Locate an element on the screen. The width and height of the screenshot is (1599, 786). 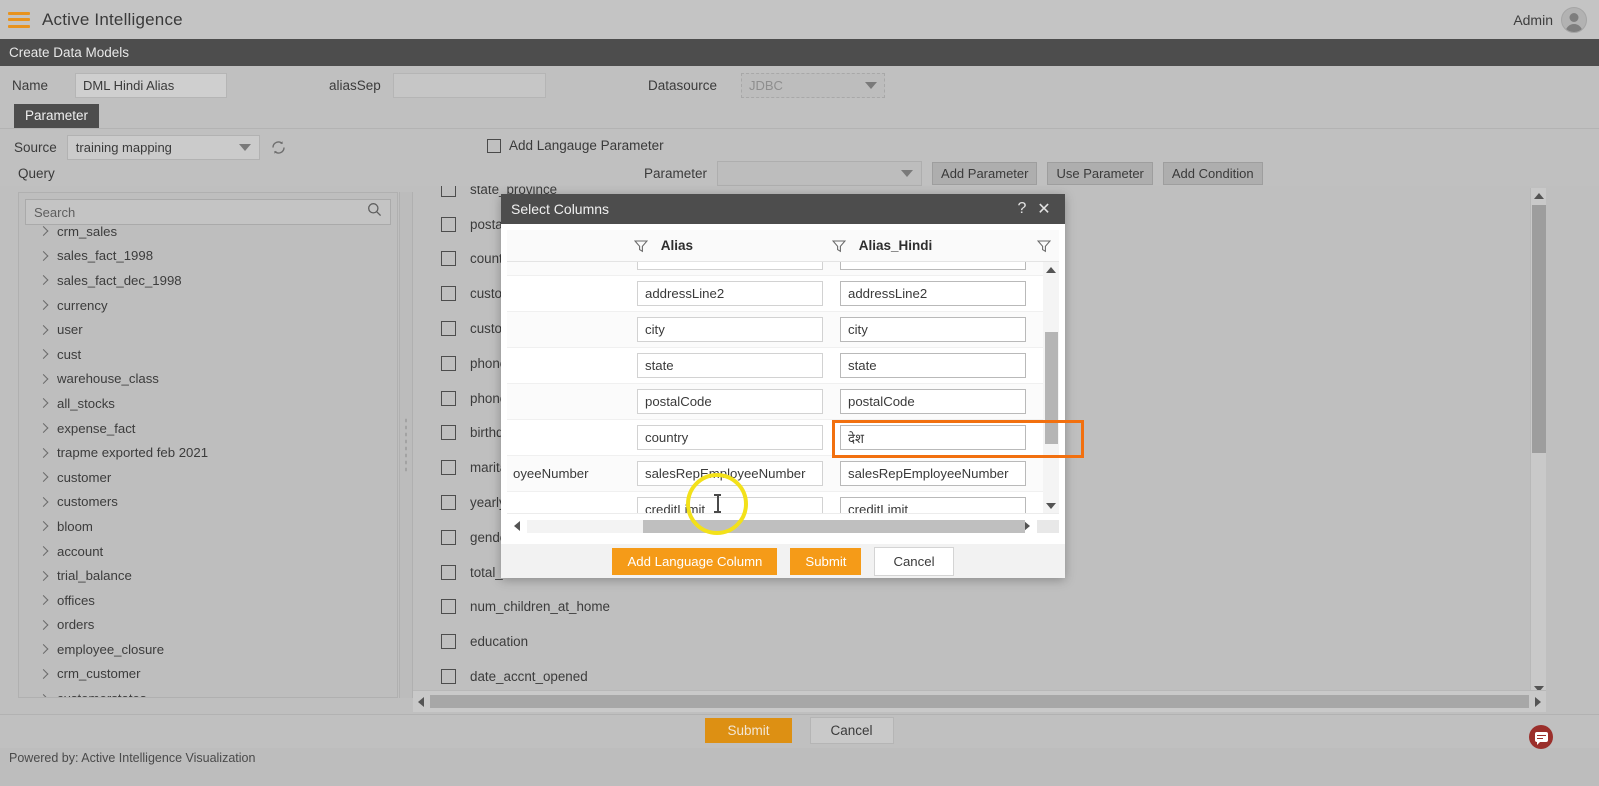
alias-input: state is located at coordinates (730, 365).